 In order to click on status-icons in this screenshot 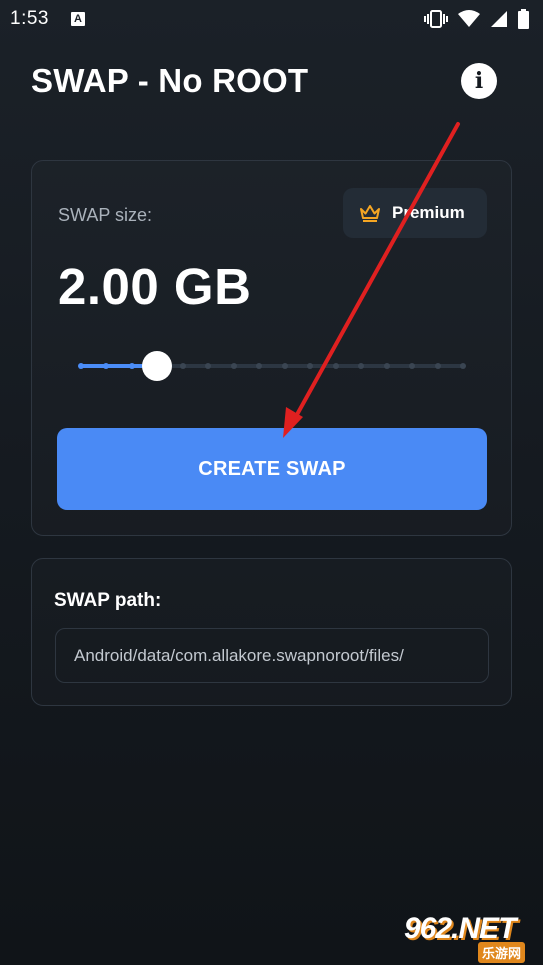, I will do `click(476, 19)`.